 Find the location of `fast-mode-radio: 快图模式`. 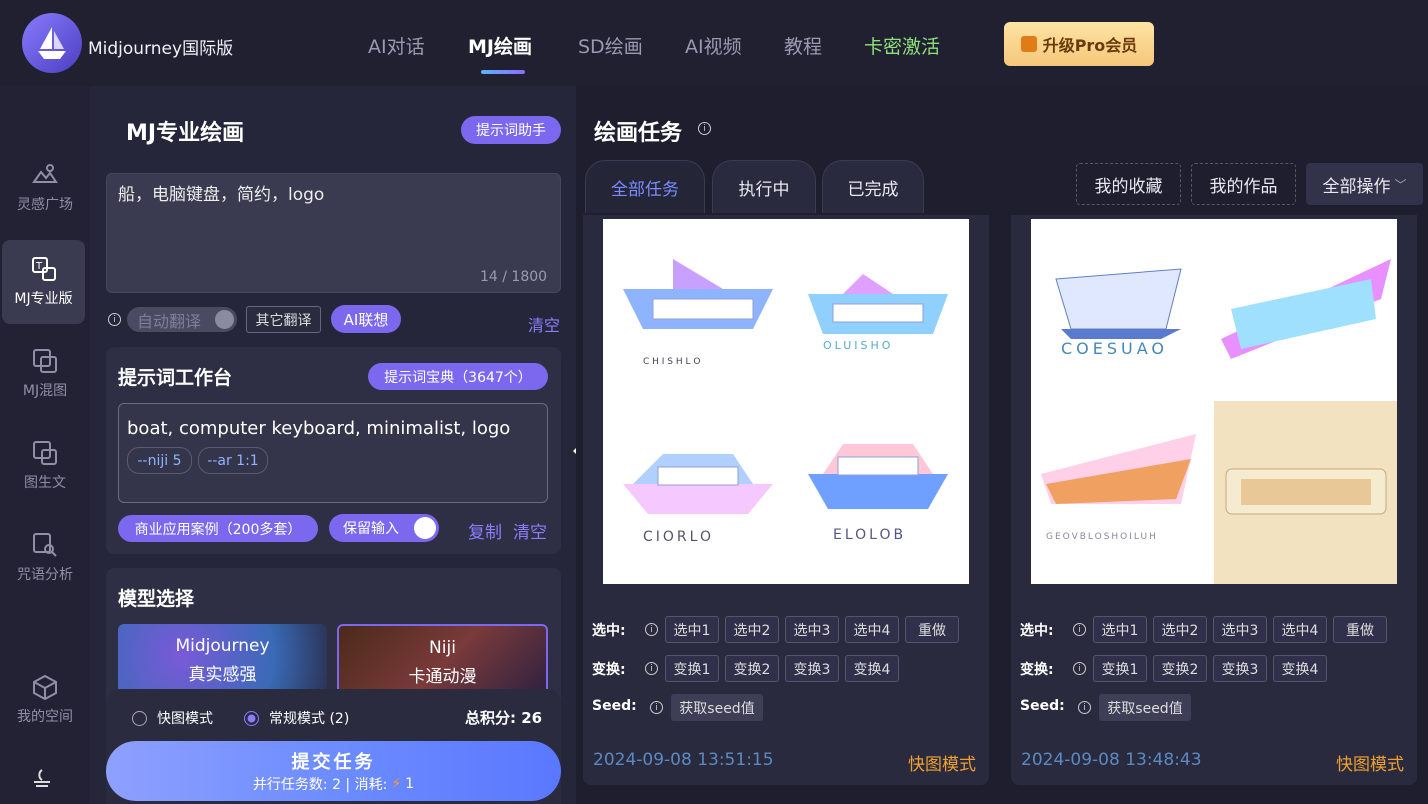

fast-mode-radio: 快图模式 is located at coordinates (172, 718).